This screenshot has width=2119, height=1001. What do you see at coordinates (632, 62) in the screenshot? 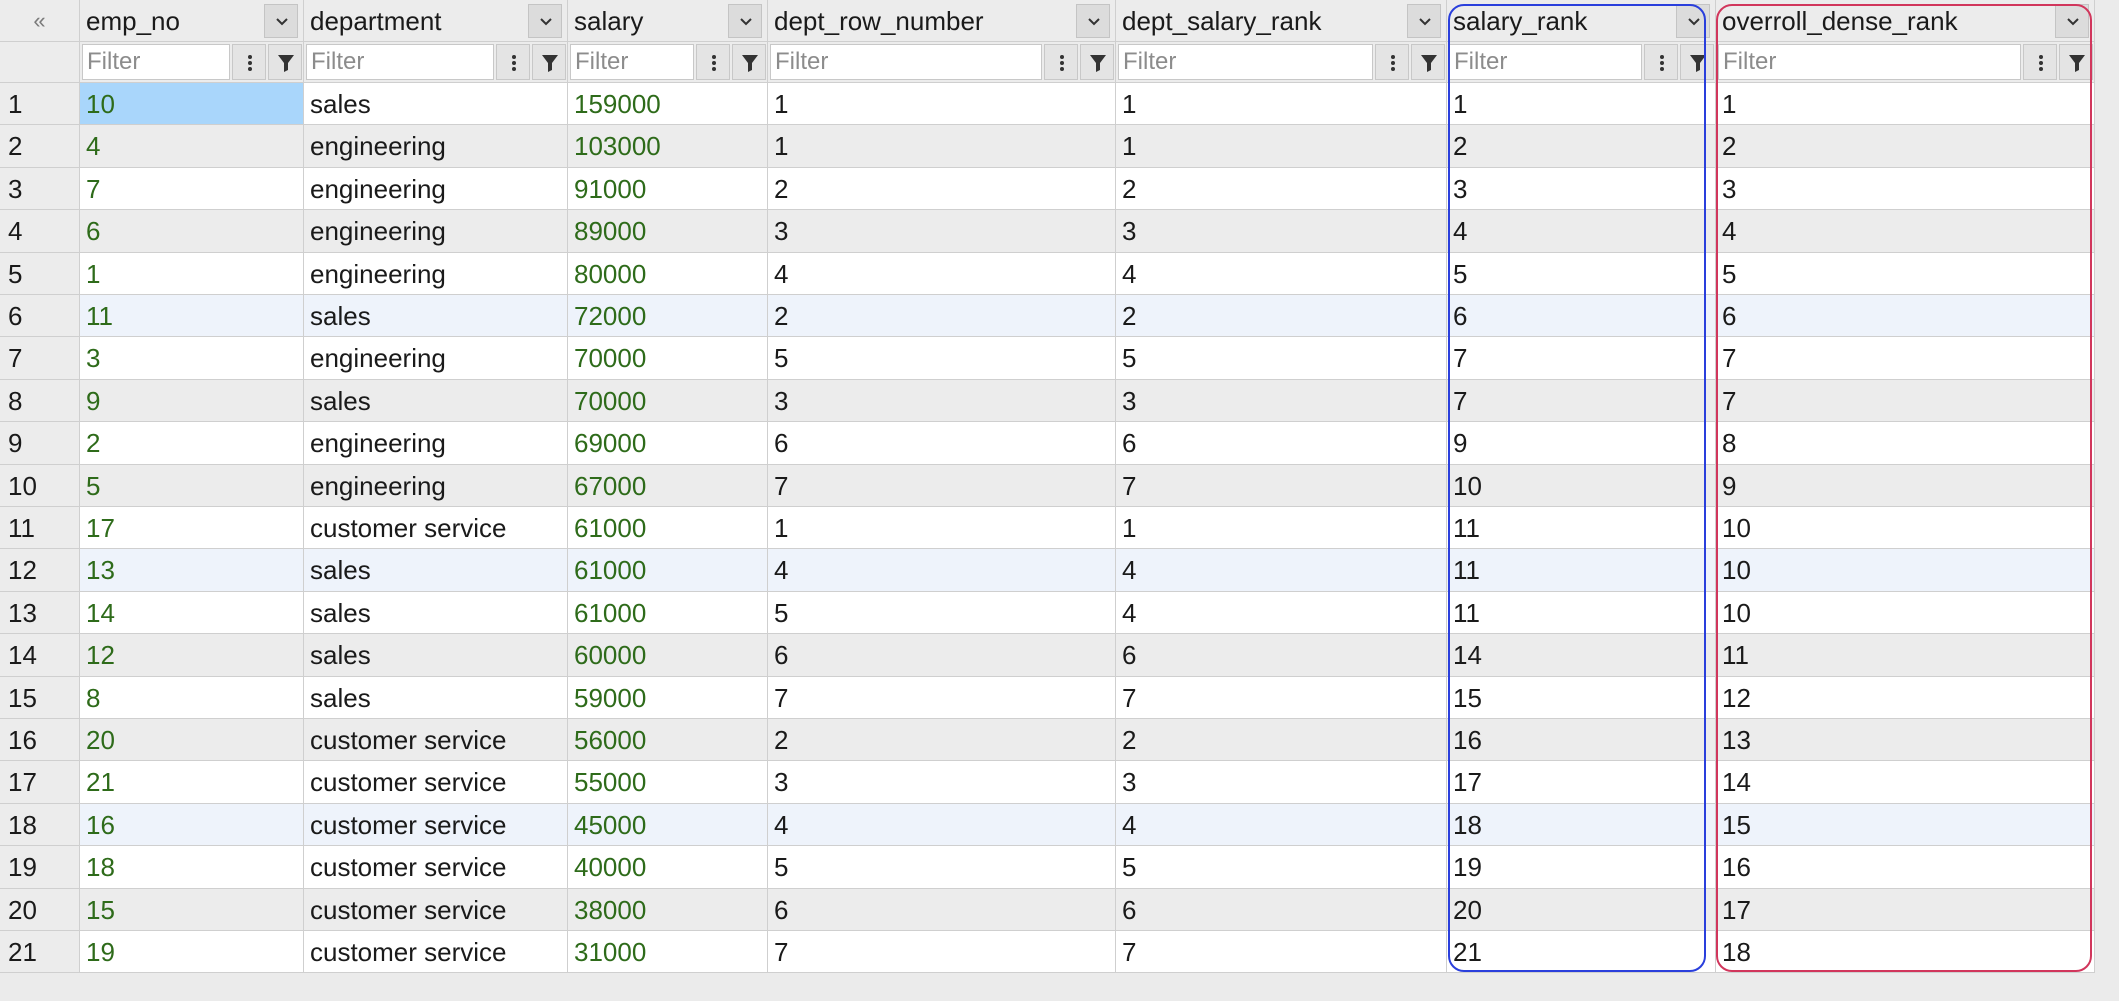
I see `filter-input-salary: Filter` at bounding box center [632, 62].